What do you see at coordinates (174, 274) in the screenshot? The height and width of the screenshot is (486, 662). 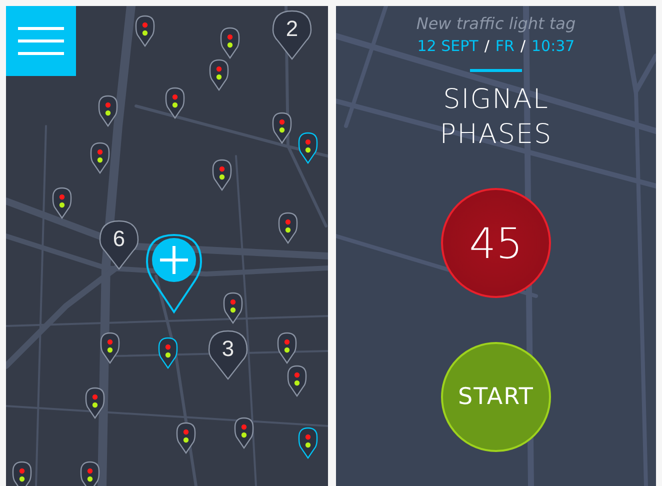 I see `add-pin-button` at bounding box center [174, 274].